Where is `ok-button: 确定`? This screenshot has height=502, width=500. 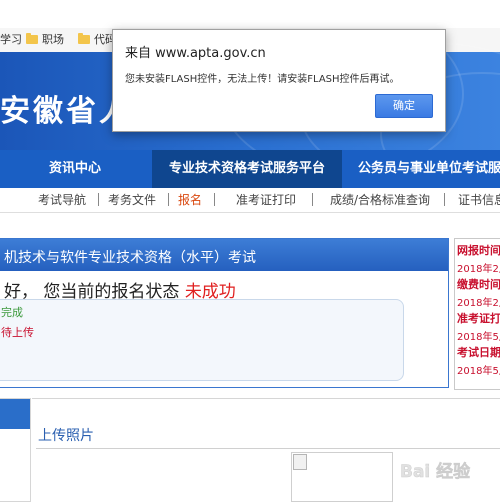 ok-button: 确定 is located at coordinates (404, 106).